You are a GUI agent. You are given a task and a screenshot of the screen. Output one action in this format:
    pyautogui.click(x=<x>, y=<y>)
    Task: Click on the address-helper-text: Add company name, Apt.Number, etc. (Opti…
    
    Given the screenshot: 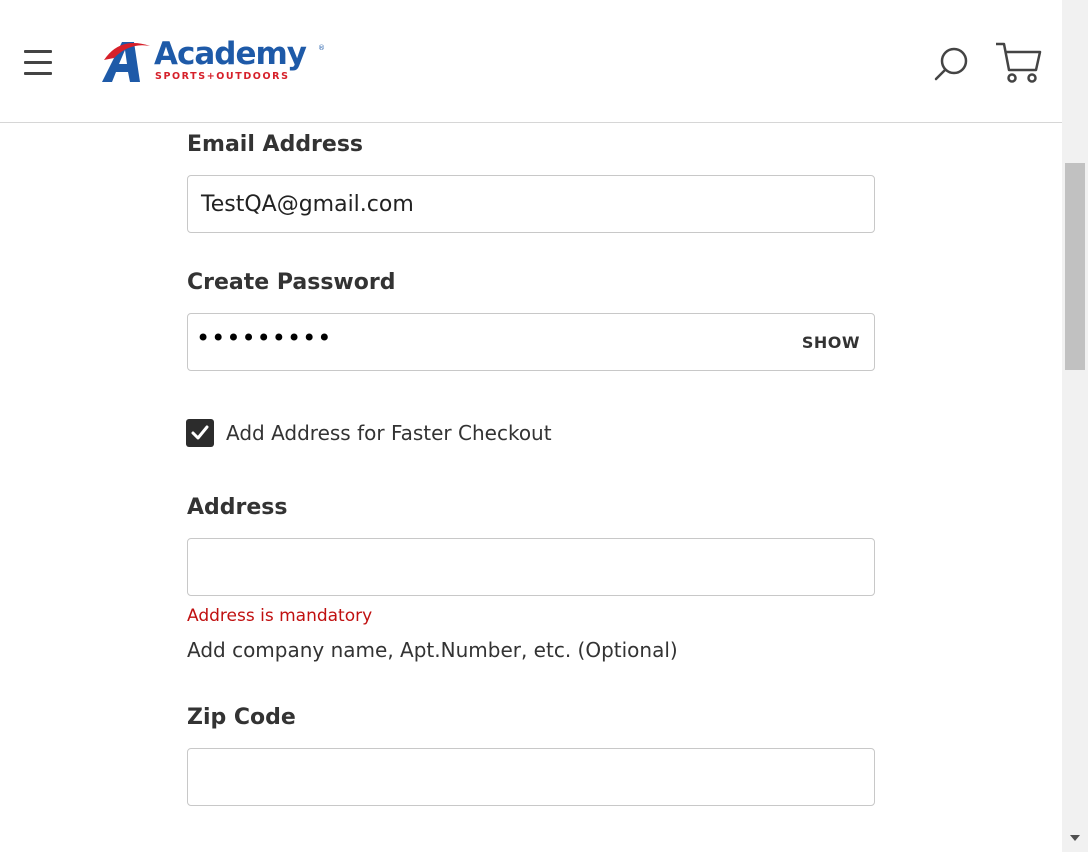 What is the action you would take?
    pyautogui.click(x=432, y=650)
    